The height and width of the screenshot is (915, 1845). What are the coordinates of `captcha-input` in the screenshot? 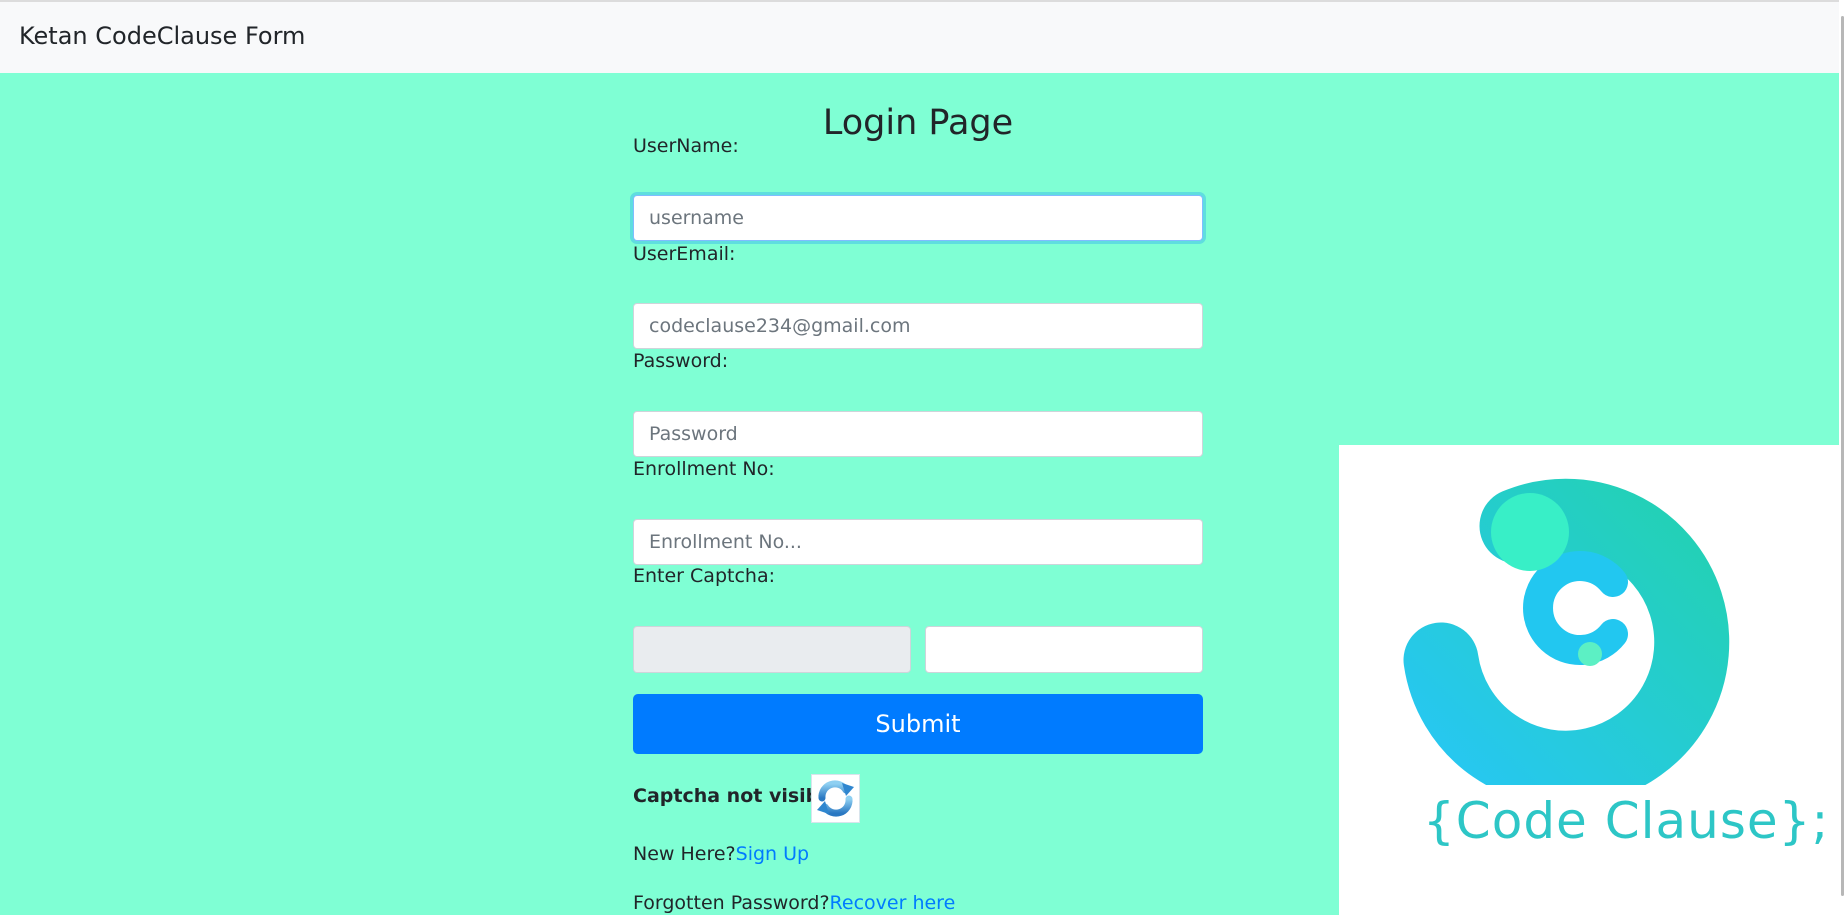 It's located at (1064, 649).